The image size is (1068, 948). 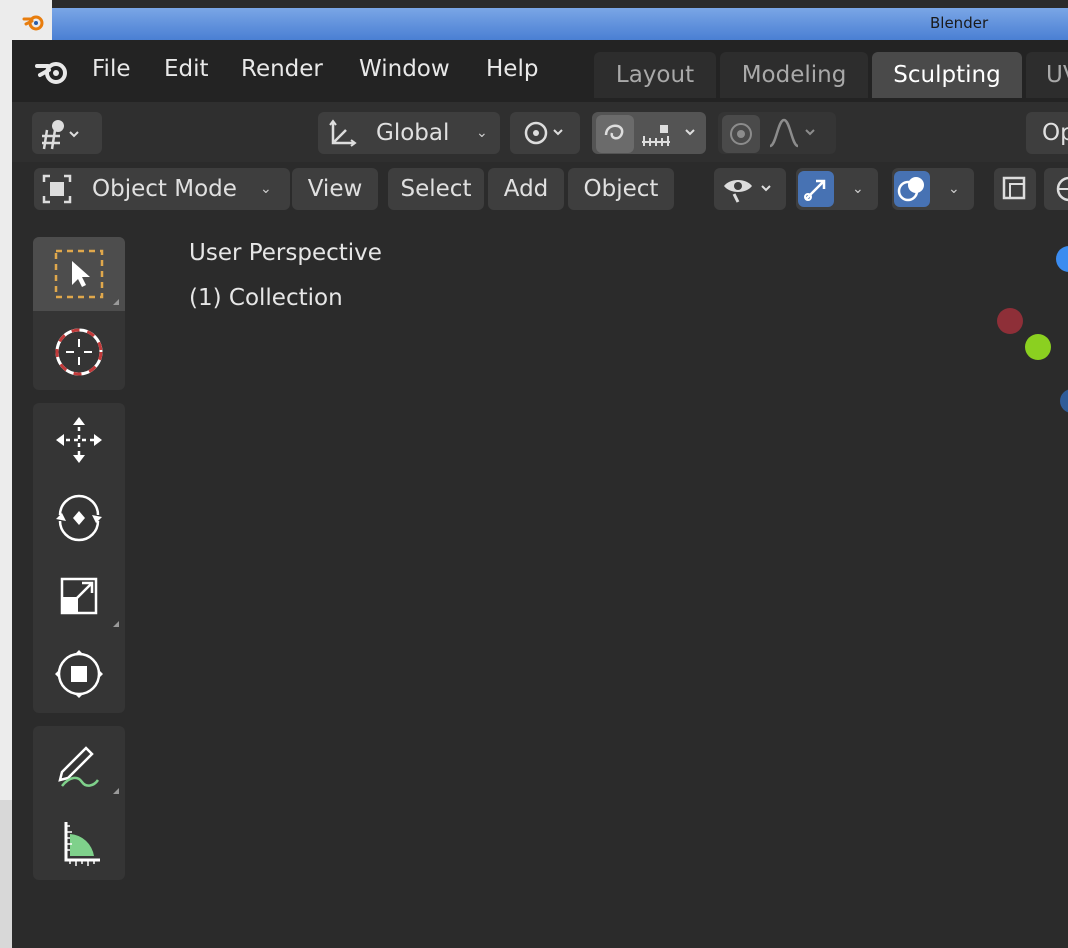 What do you see at coordinates (837, 189) in the screenshot?
I see `gizmo-toggle-group: ⌄` at bounding box center [837, 189].